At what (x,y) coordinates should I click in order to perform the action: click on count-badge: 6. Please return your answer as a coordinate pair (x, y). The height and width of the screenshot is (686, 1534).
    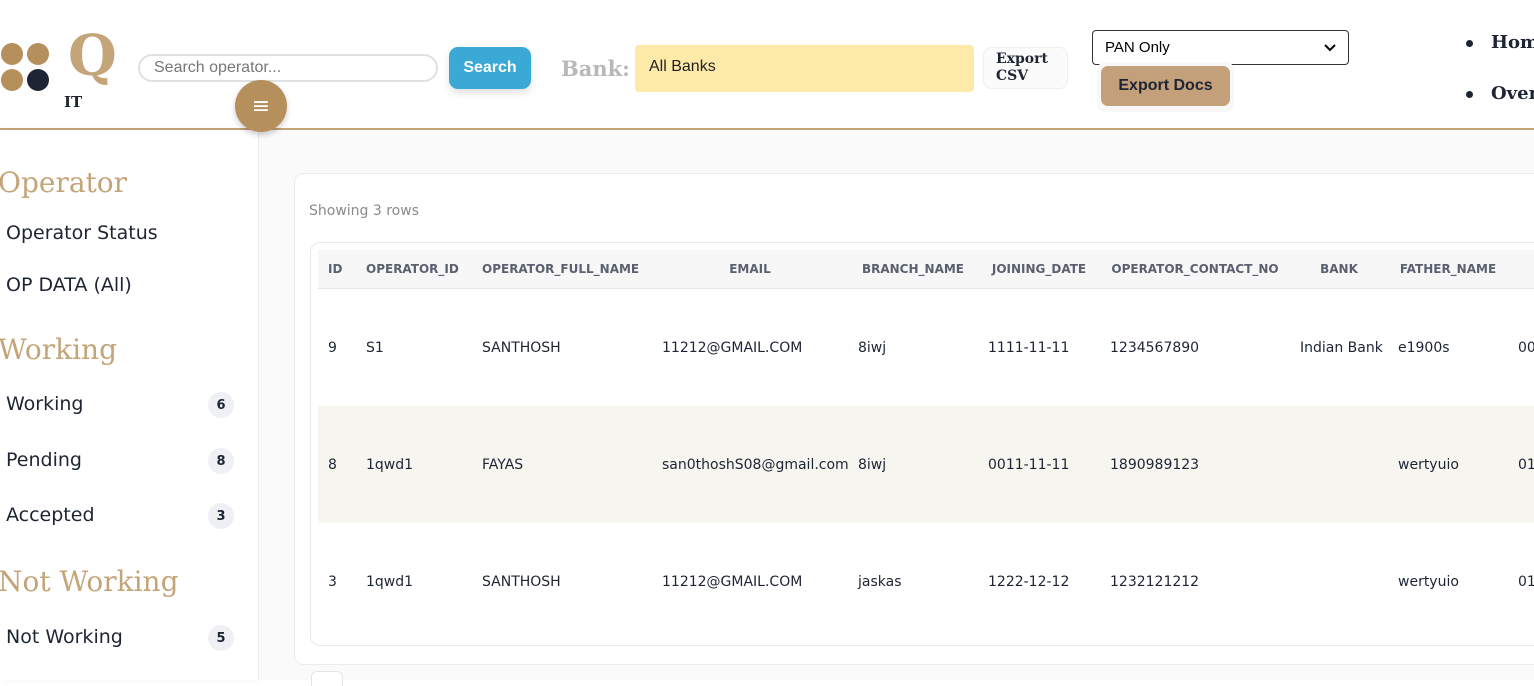
    Looking at the image, I should click on (221, 405).